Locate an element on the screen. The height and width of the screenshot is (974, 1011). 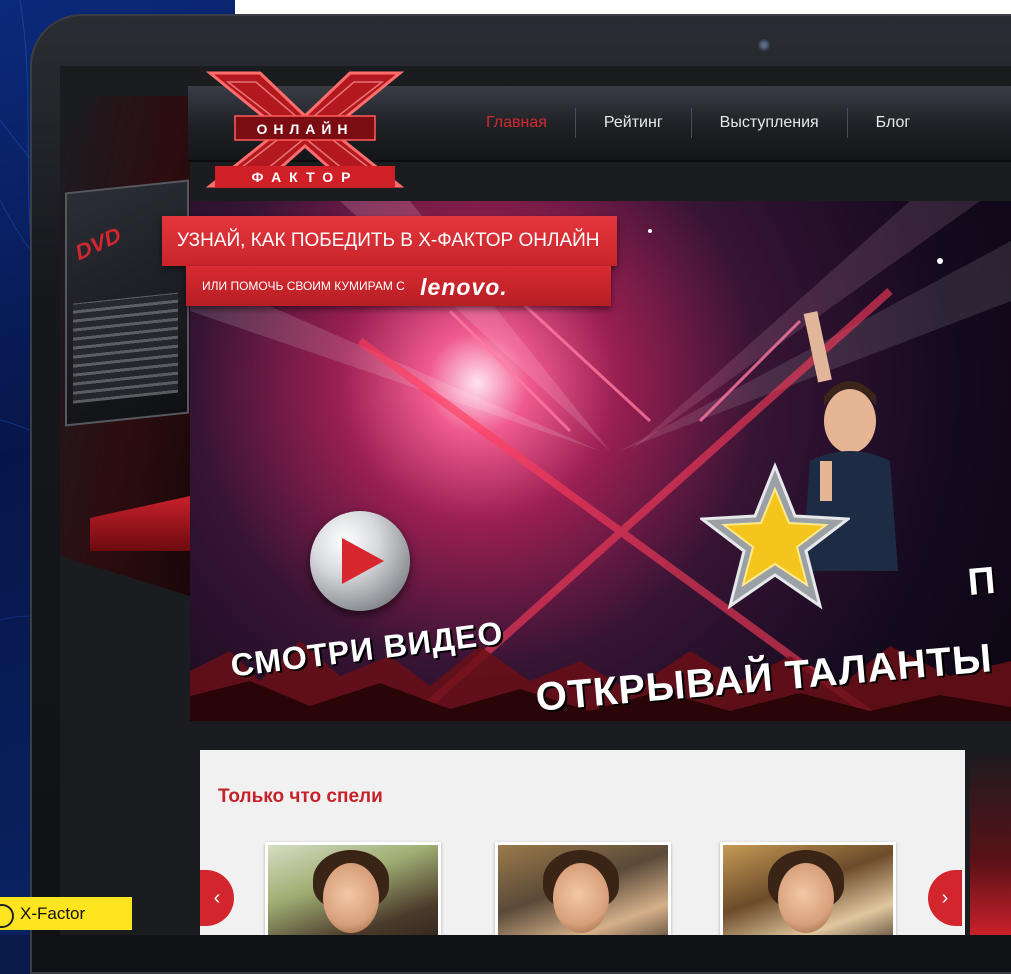
carousel-prev-button: ‹ is located at coordinates (217, 898).